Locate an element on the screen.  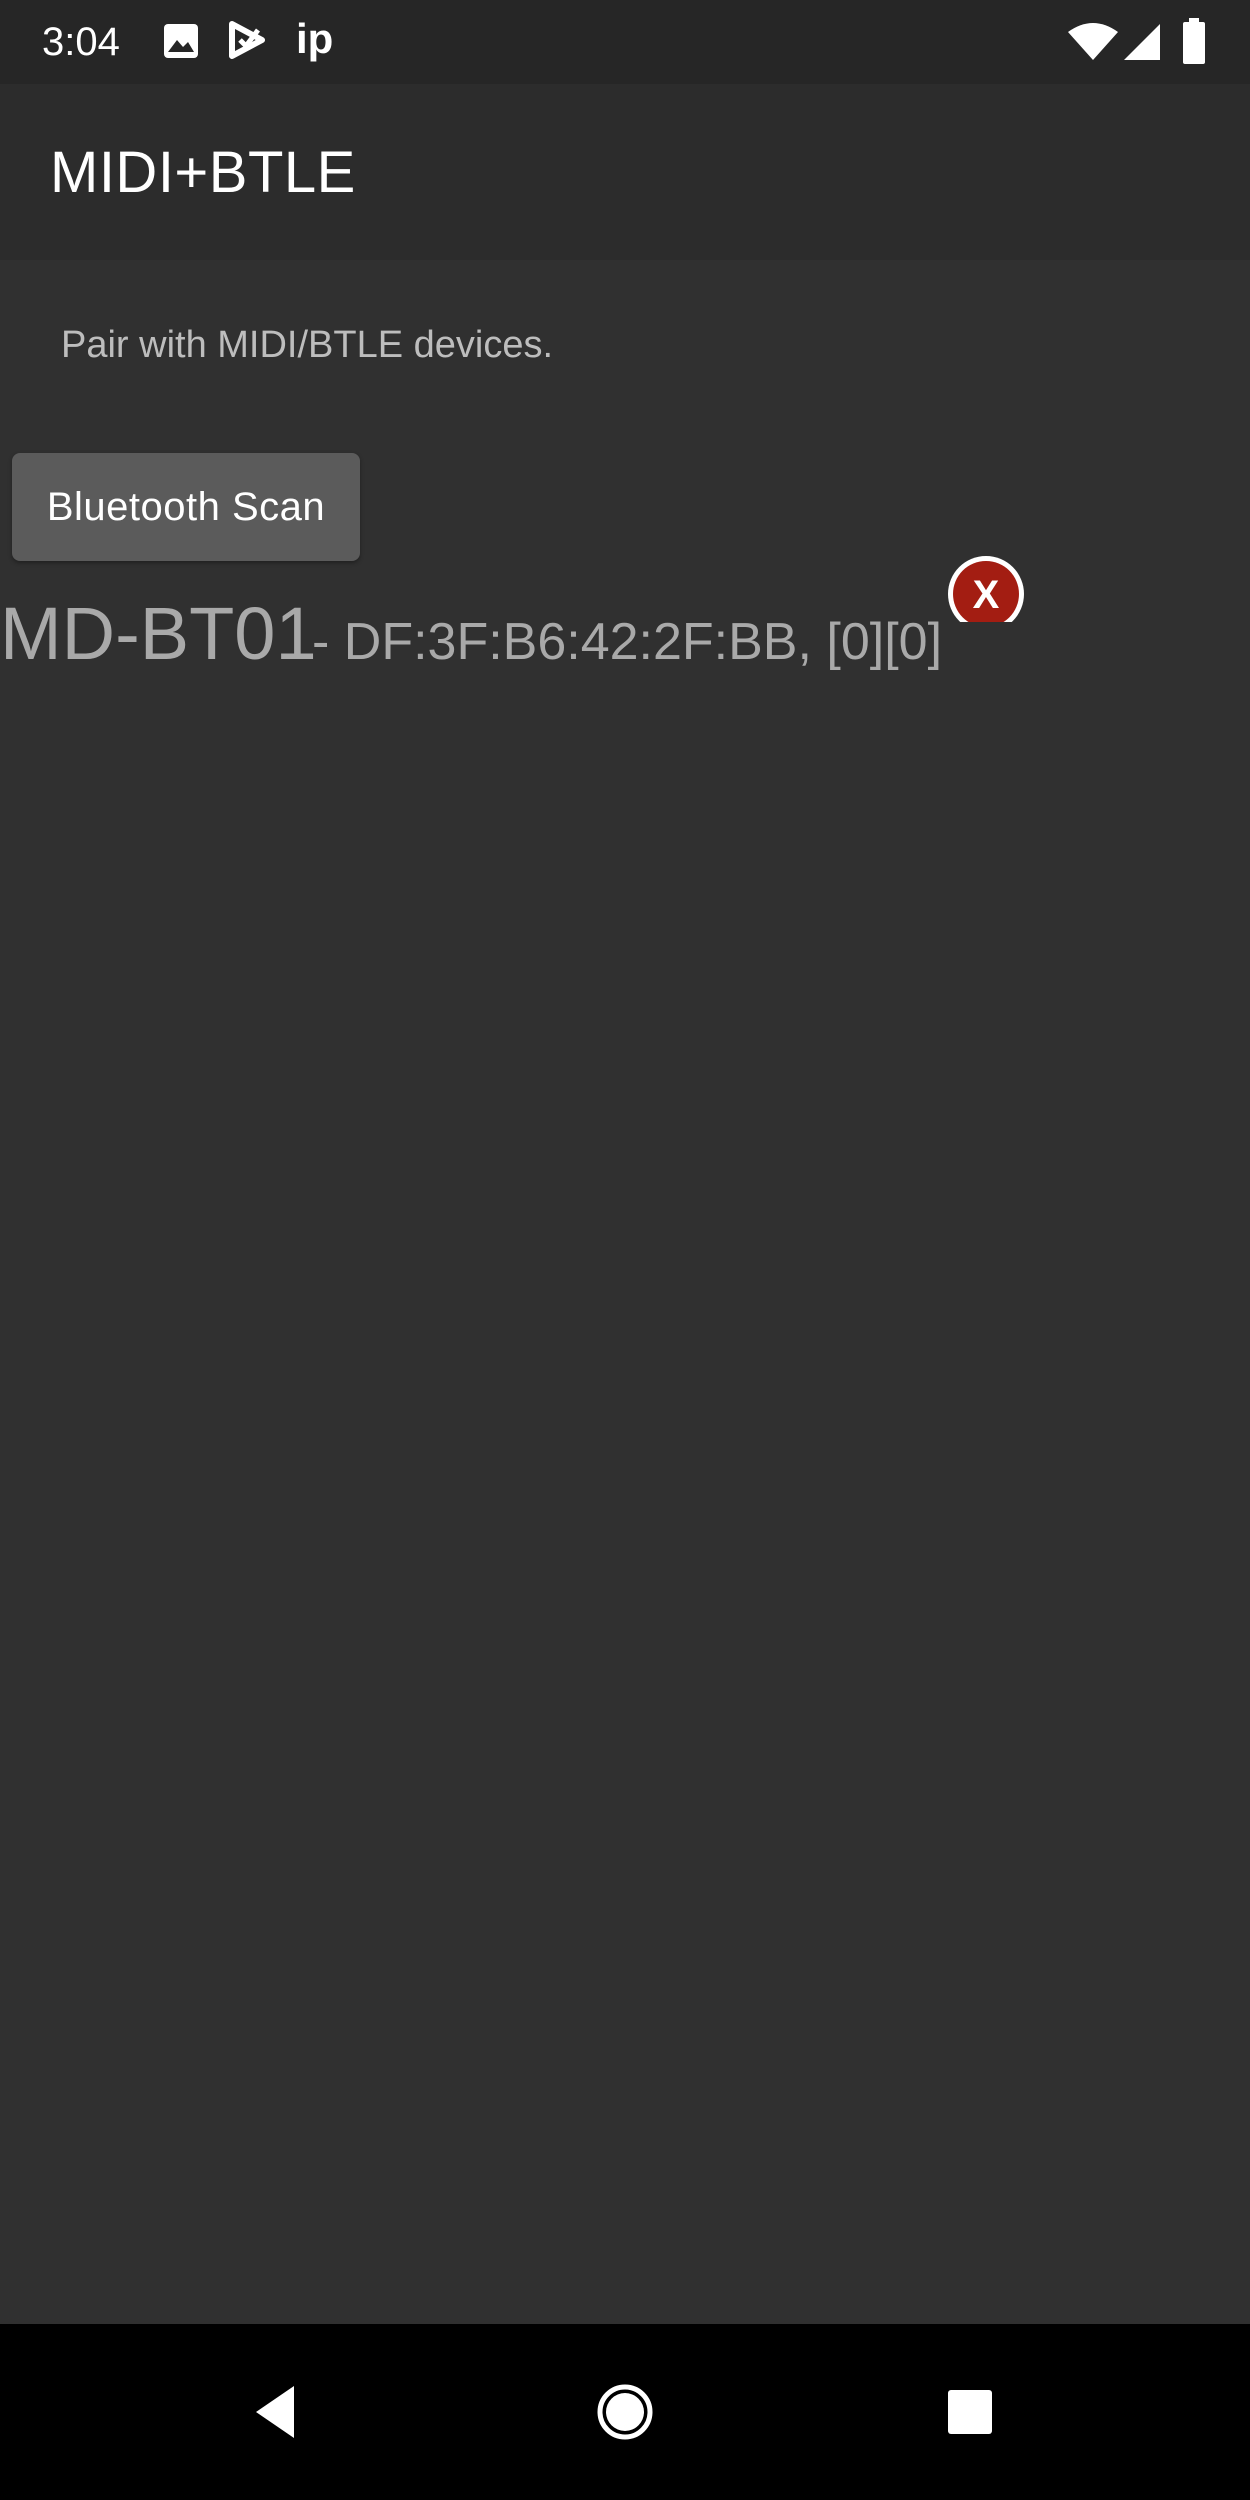
battery-icon is located at coordinates (1194, 43).